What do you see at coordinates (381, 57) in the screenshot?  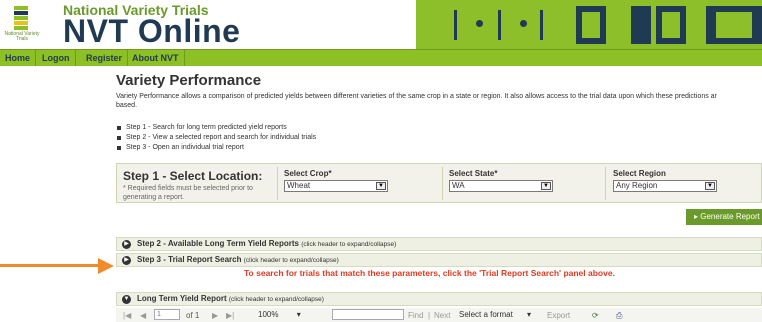 I see `top-nav: Home Logon Register About NVT` at bounding box center [381, 57].